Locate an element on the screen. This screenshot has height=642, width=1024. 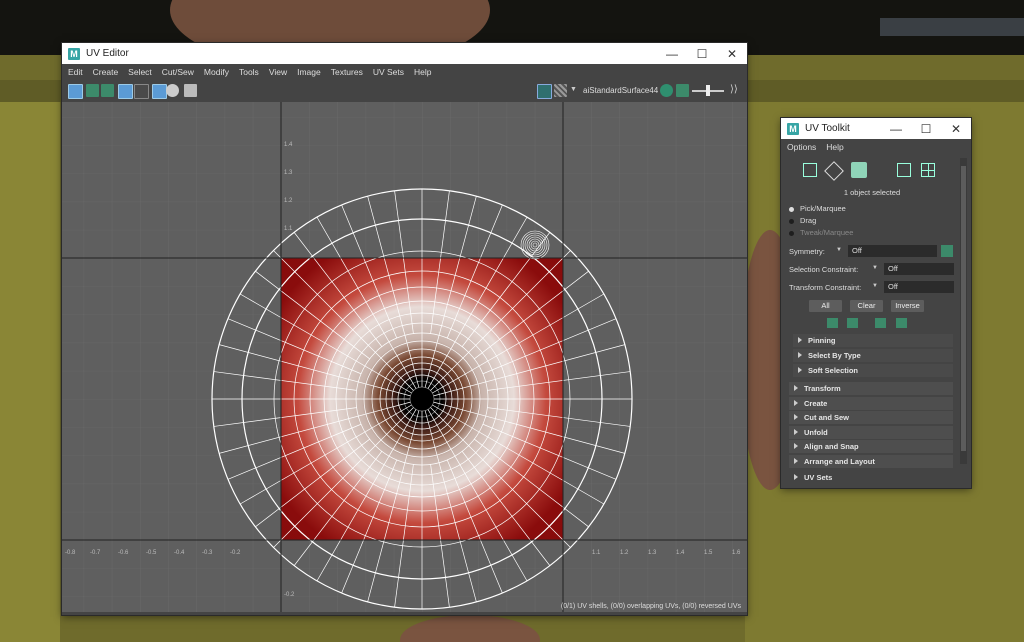
symmetry-dropdown-icon: ▼ is located at coordinates (839, 250).